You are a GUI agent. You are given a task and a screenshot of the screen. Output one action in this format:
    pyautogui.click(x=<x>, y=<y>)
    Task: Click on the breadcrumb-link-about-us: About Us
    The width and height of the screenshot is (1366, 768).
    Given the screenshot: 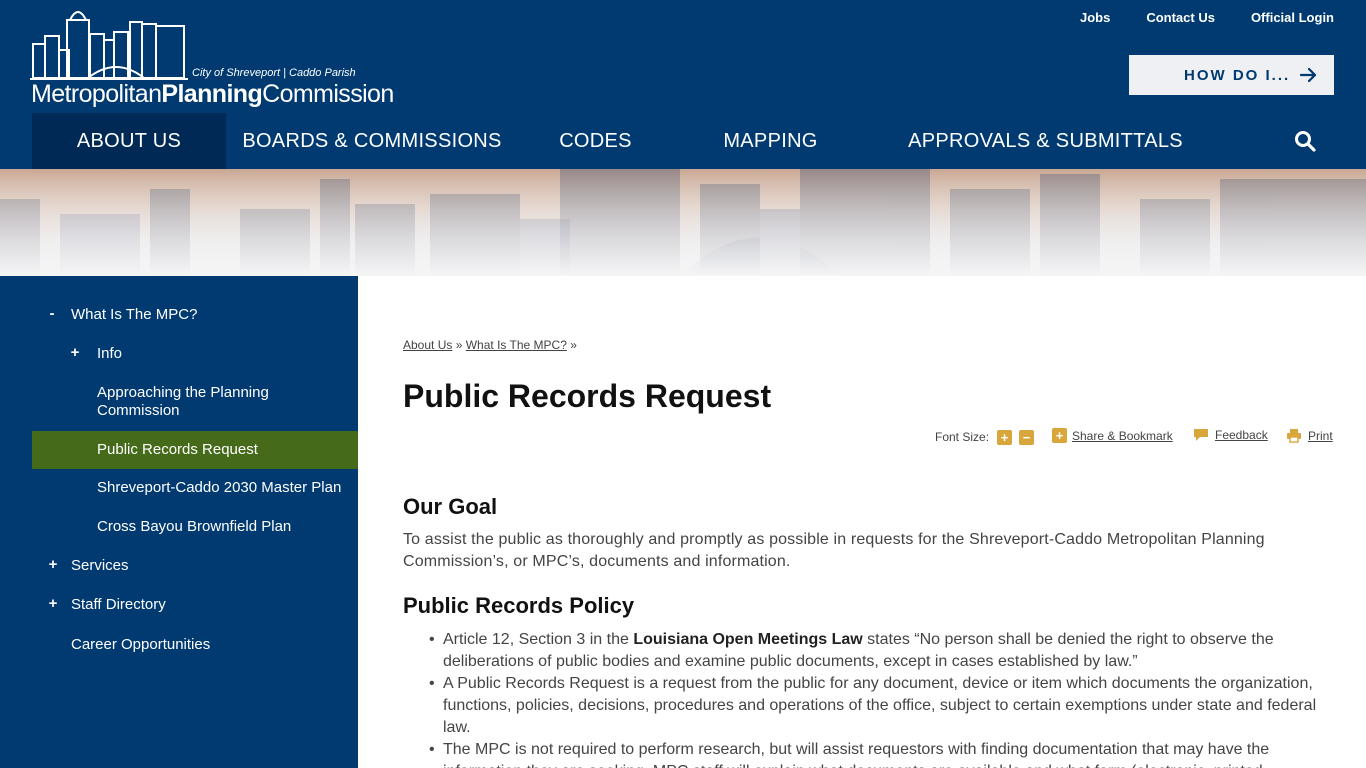 What is the action you would take?
    pyautogui.click(x=427, y=345)
    